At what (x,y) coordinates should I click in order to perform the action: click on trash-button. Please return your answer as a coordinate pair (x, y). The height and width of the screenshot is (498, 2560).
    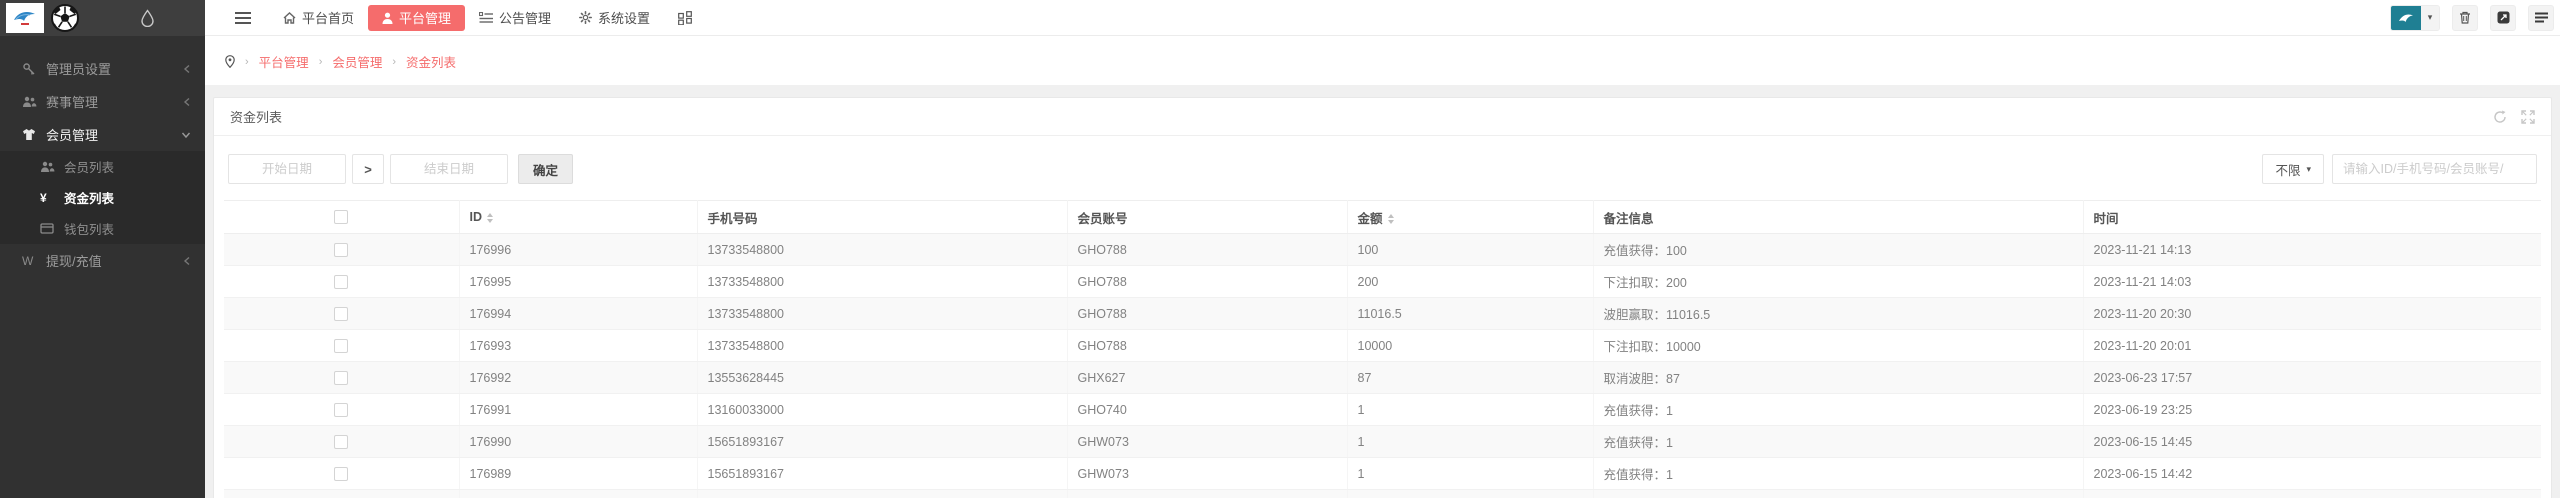
    Looking at the image, I should click on (2465, 17).